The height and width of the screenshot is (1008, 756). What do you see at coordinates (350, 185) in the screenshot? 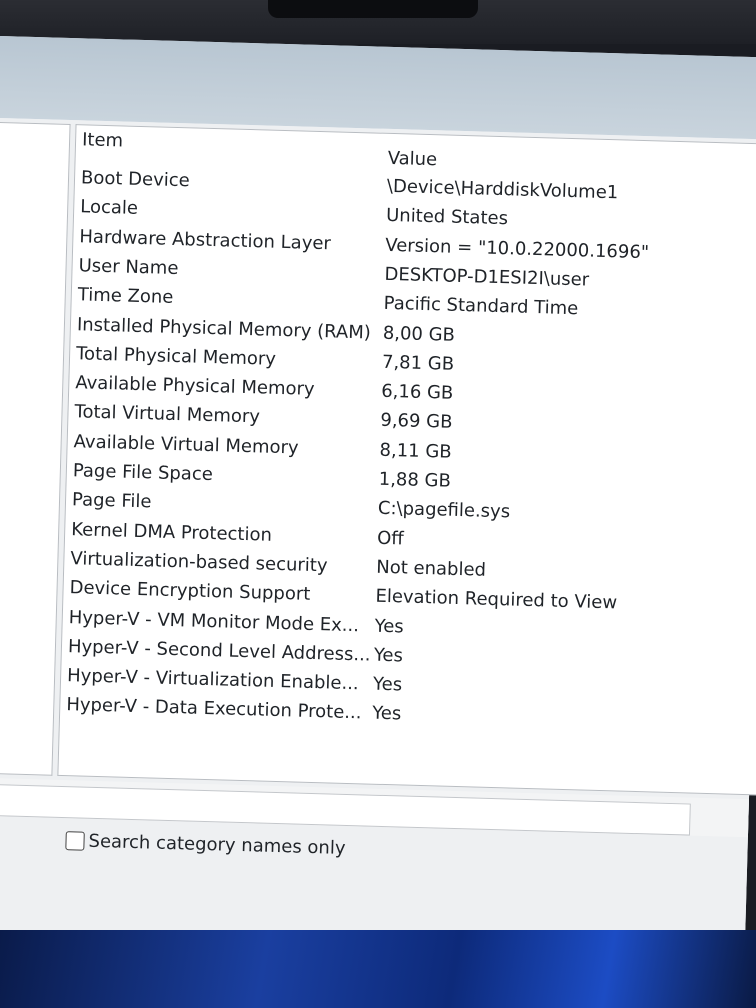
I see `table-row: Boot Device \Device\HarddiskVolume1` at bounding box center [350, 185].